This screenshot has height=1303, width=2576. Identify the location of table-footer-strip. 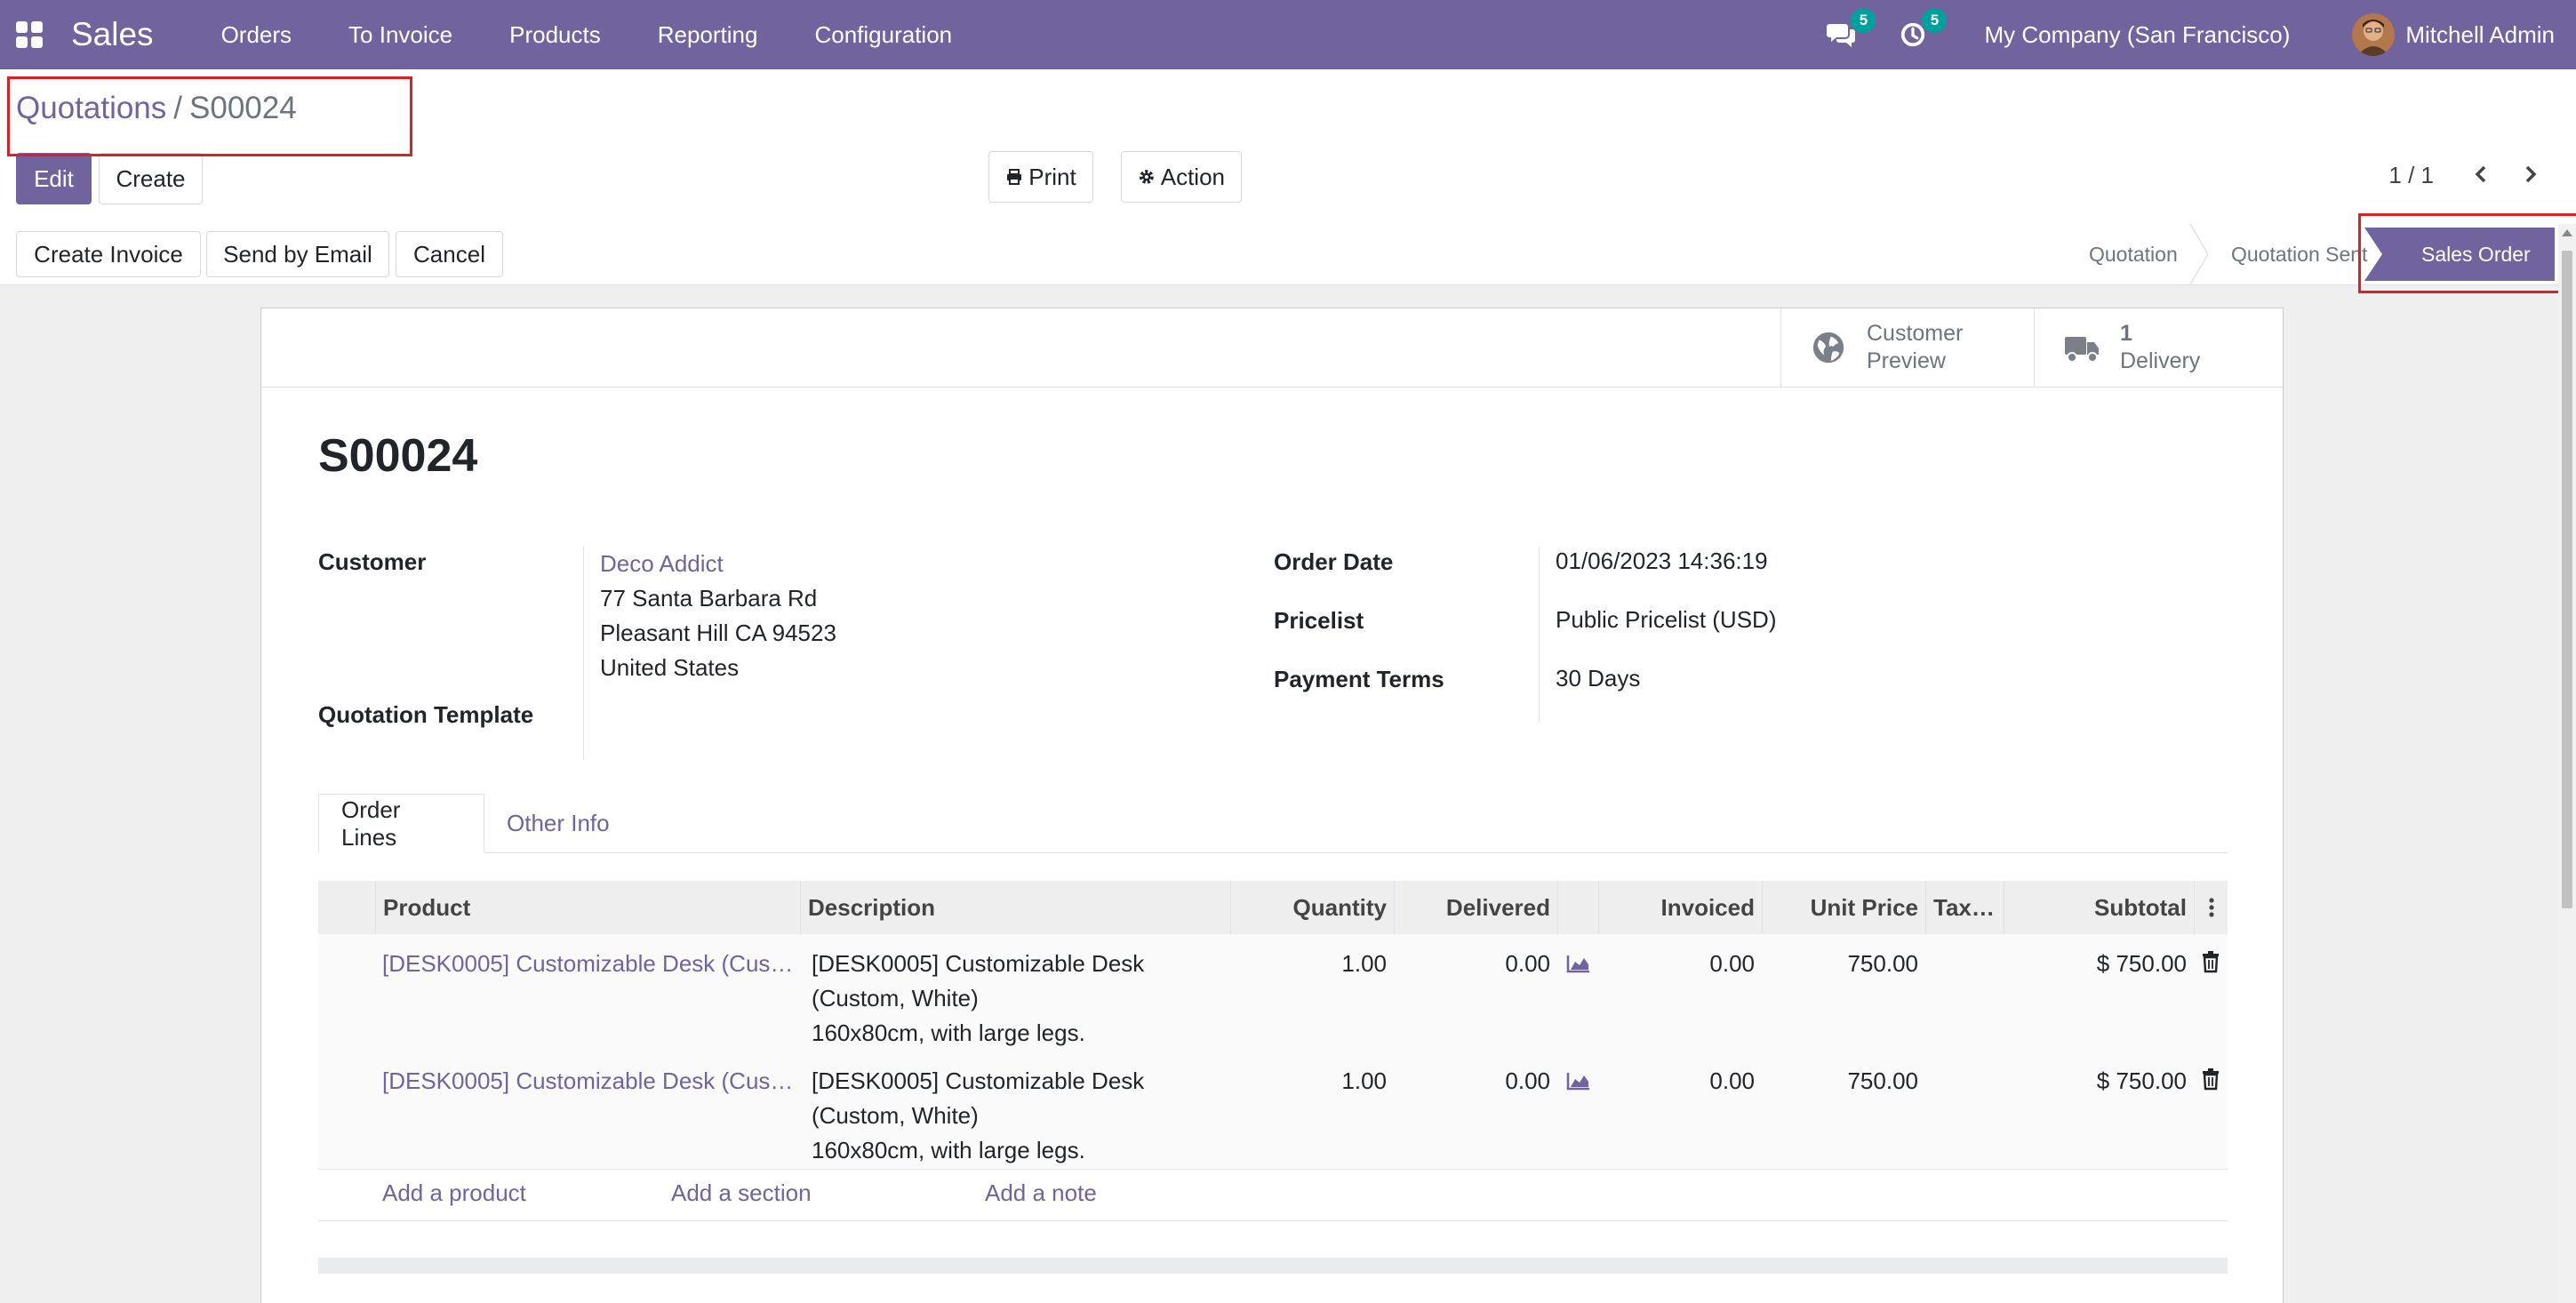
(1273, 1266).